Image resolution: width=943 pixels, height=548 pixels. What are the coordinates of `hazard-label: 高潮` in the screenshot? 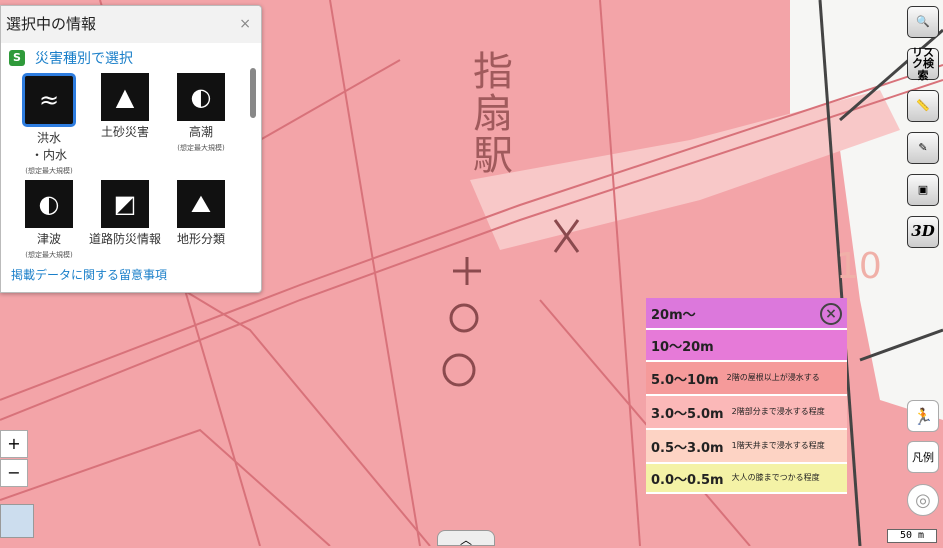 It's located at (200, 132).